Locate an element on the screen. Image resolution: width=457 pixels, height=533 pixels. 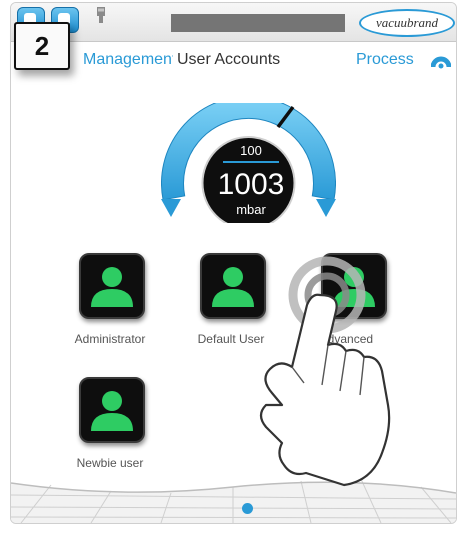
tap-hand-icon is located at coordinates (325, 371).